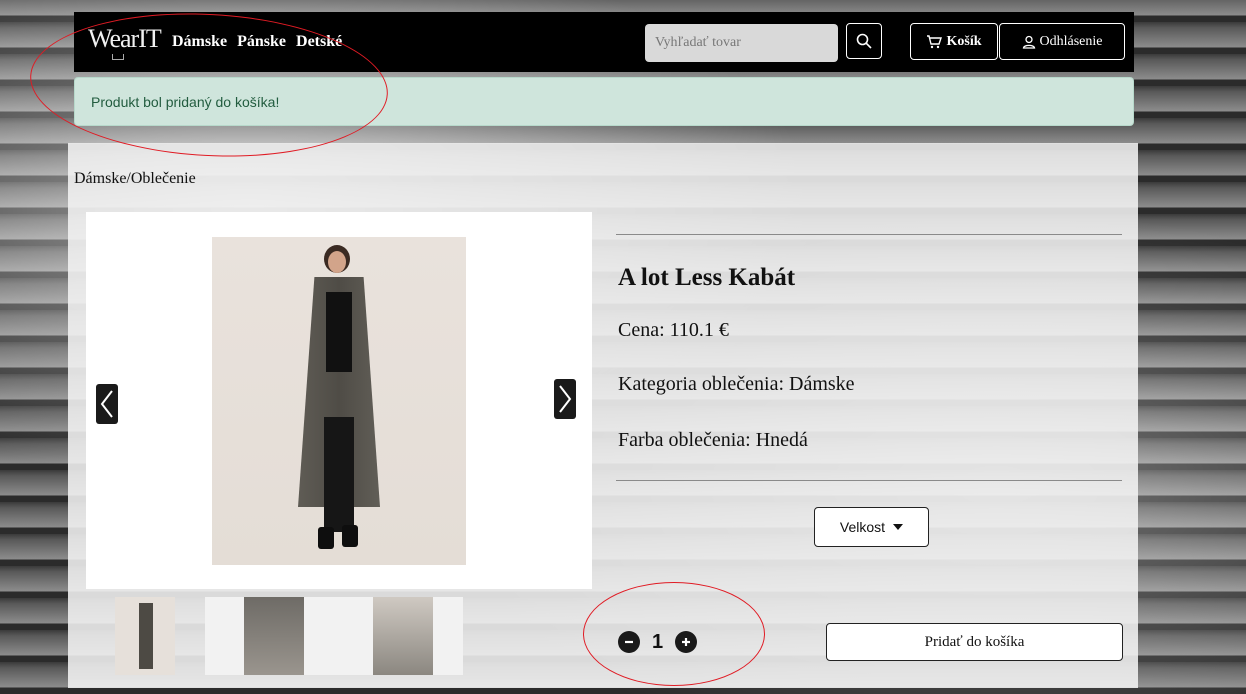 This screenshot has height=694, width=1246. I want to click on carousel-next-button, so click(565, 399).